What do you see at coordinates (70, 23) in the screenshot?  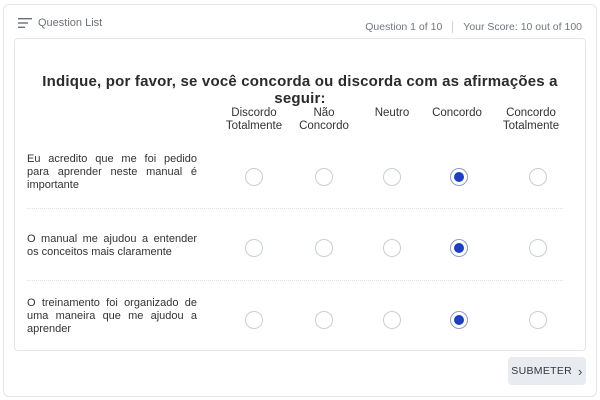 I see `question-list-label: Question List` at bounding box center [70, 23].